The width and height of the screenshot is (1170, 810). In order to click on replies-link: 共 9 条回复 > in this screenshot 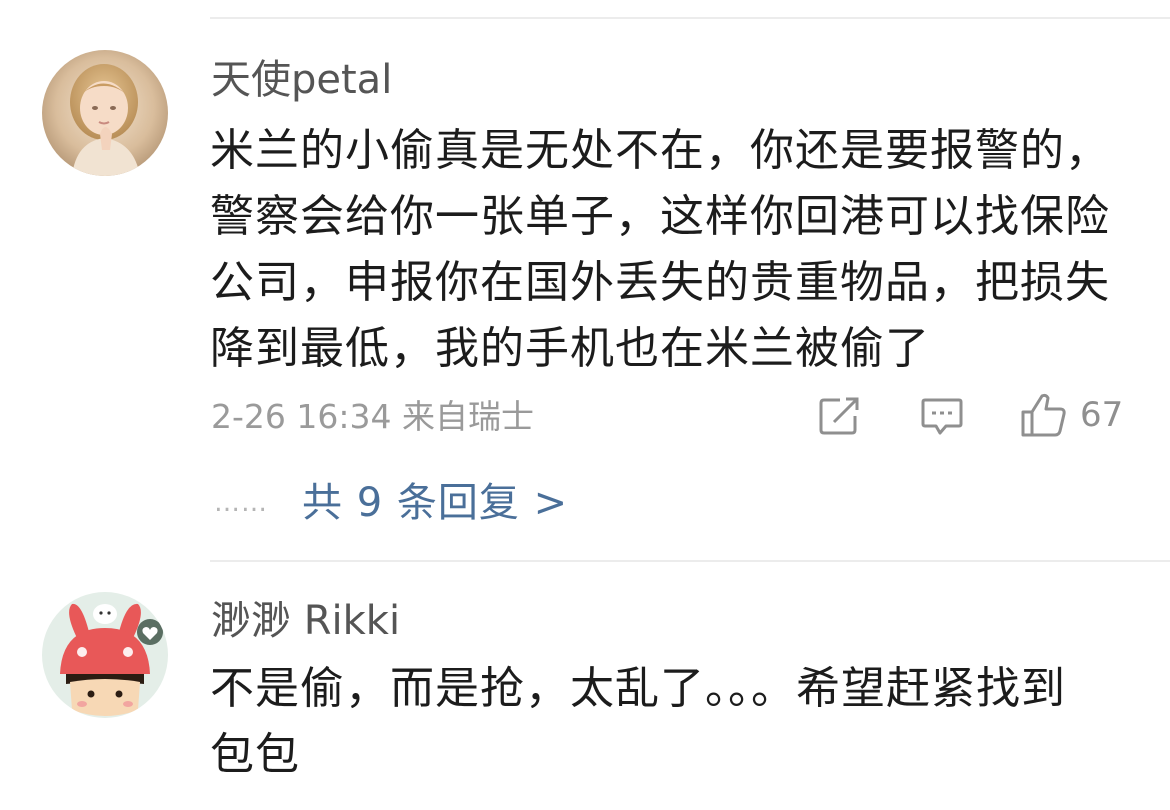, I will do `click(435, 503)`.